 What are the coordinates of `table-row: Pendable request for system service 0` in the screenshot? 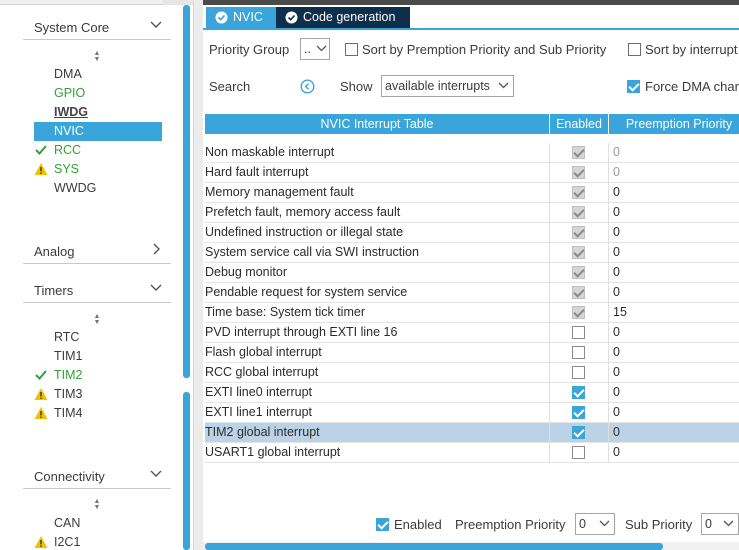 It's located at (472, 293).